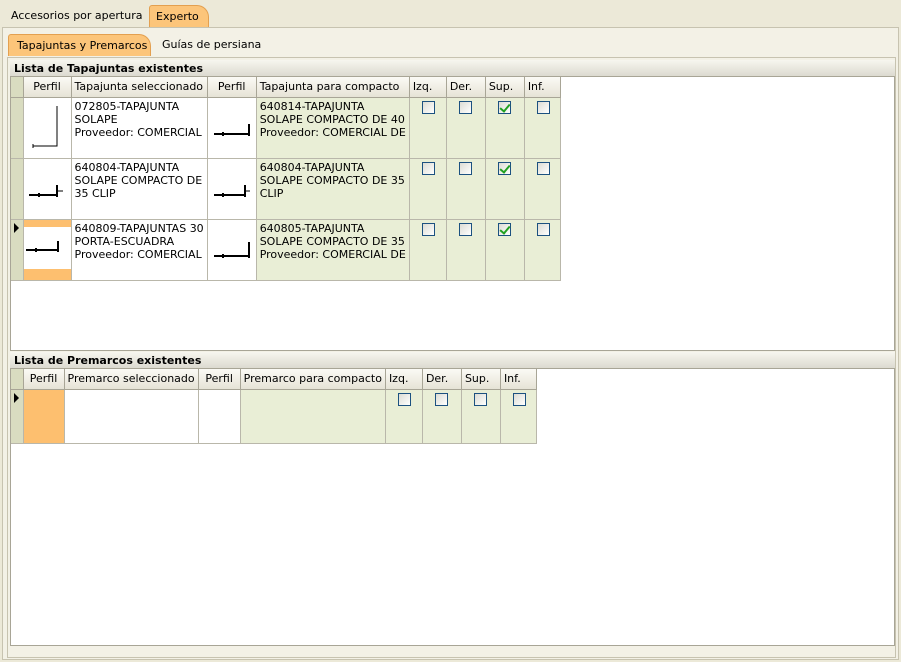  What do you see at coordinates (79, 45) in the screenshot?
I see `tab-tapajuntas-y-premarcos: Tapajuntas y Premarcos` at bounding box center [79, 45].